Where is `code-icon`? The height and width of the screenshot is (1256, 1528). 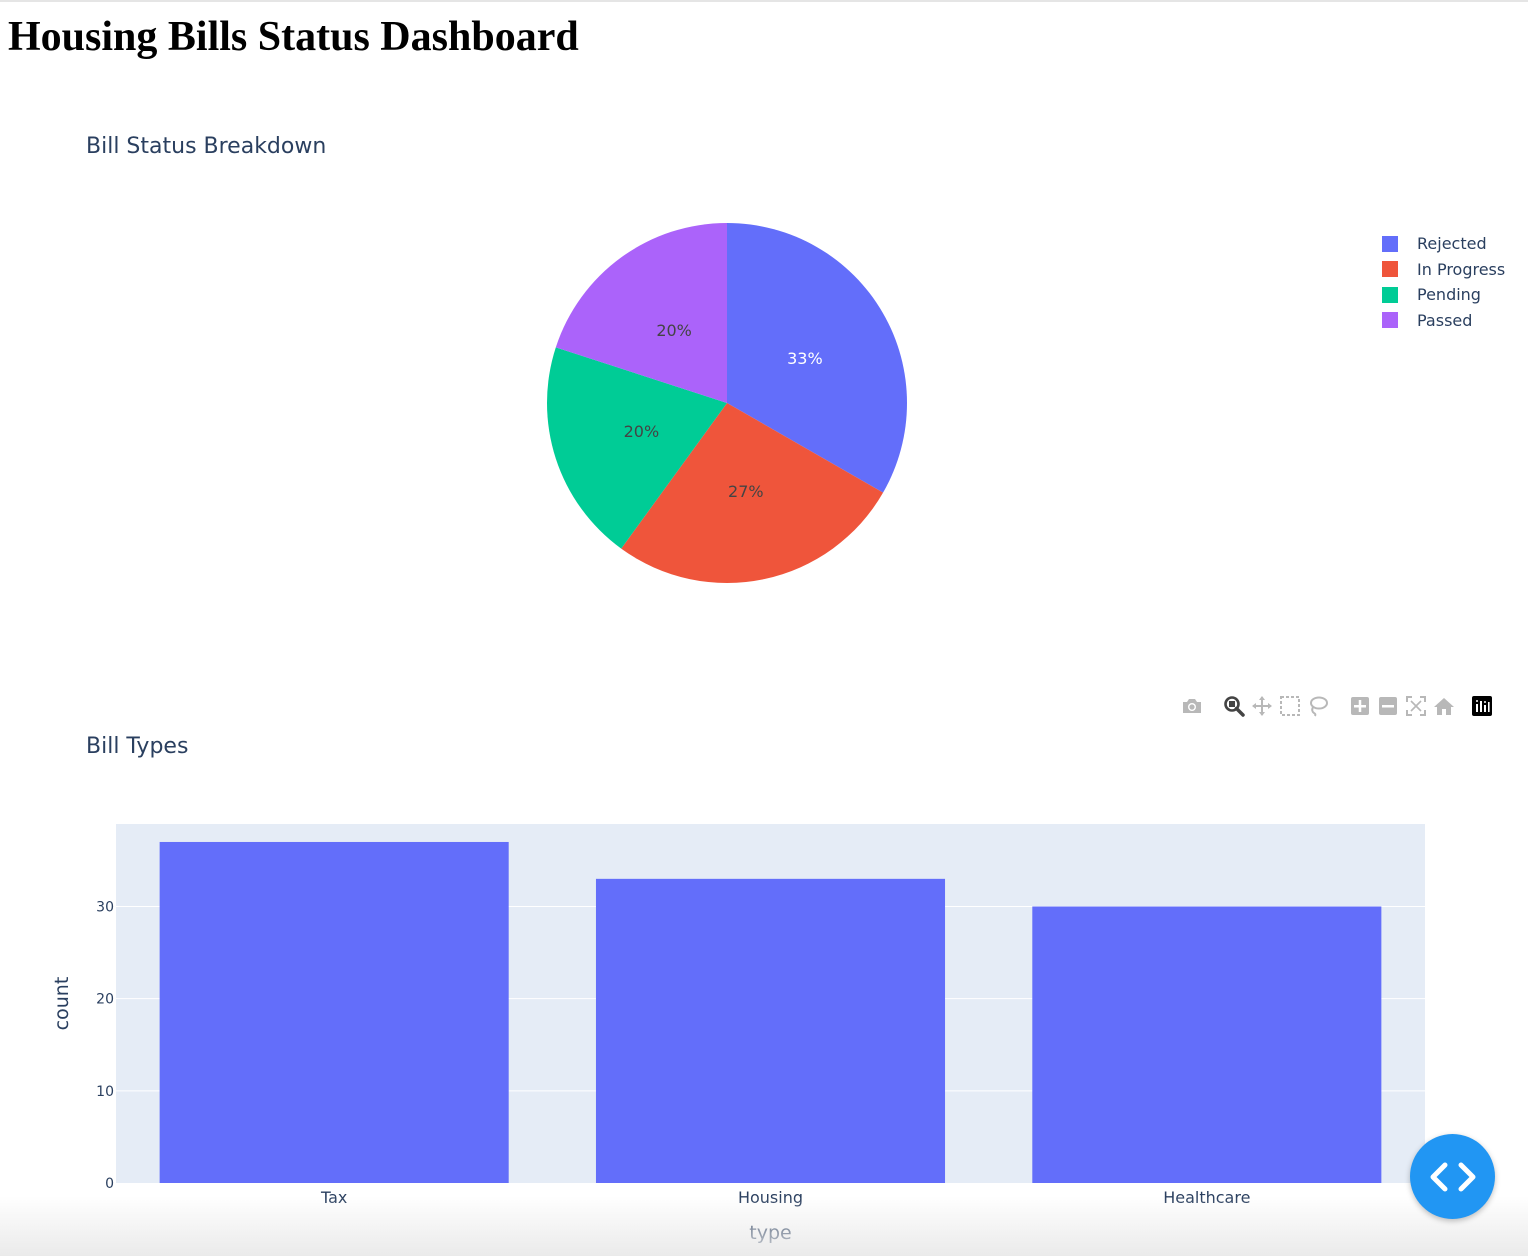 code-icon is located at coordinates (1452, 1176).